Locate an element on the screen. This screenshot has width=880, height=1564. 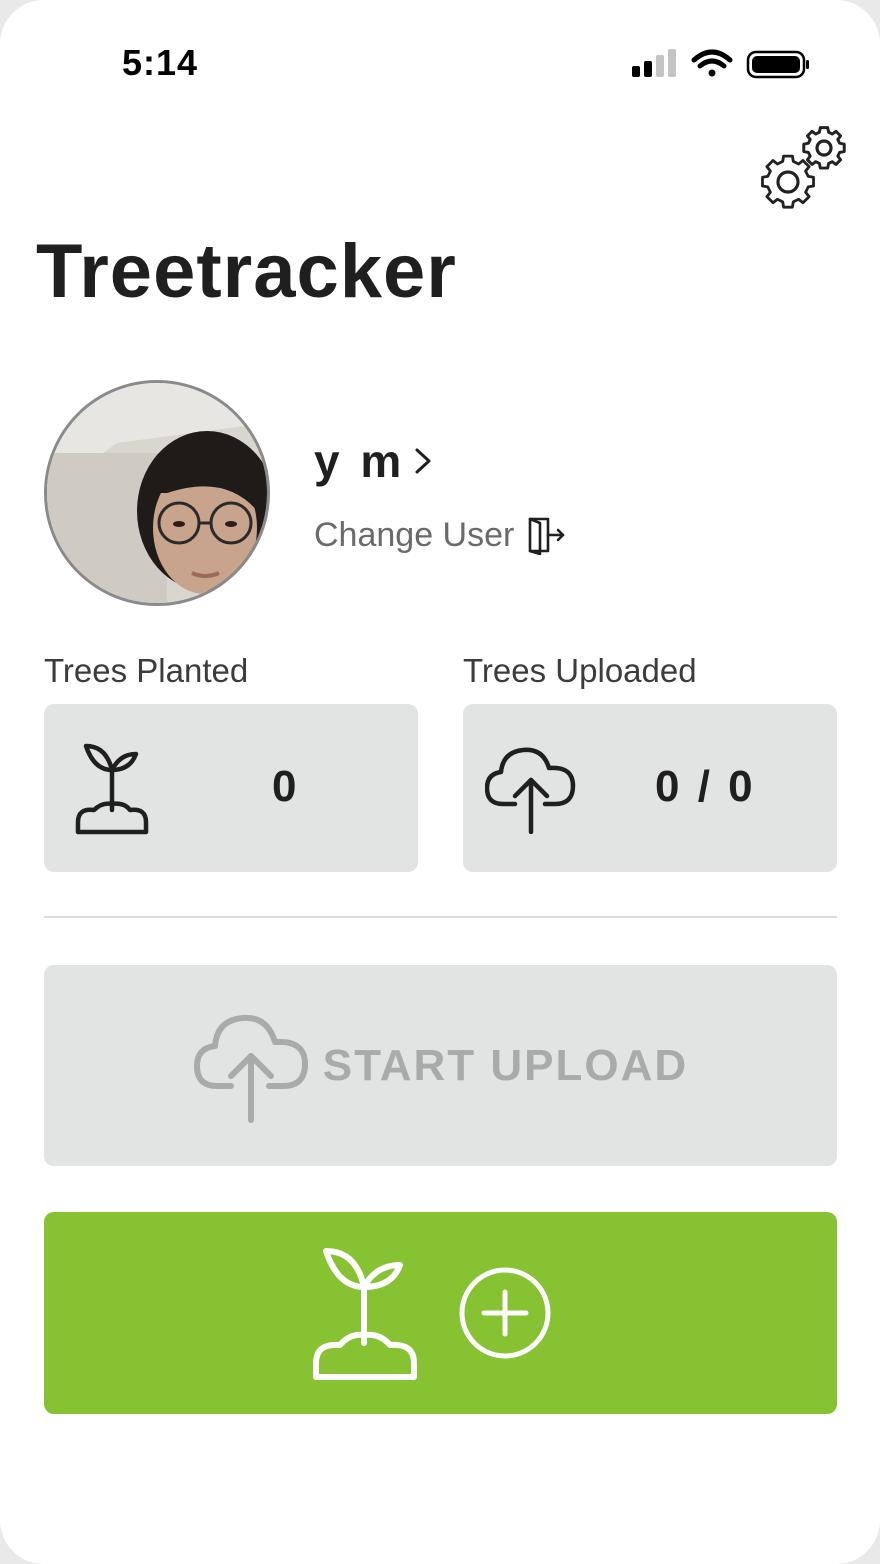
user-profile-link: y m is located at coordinates (373, 461).